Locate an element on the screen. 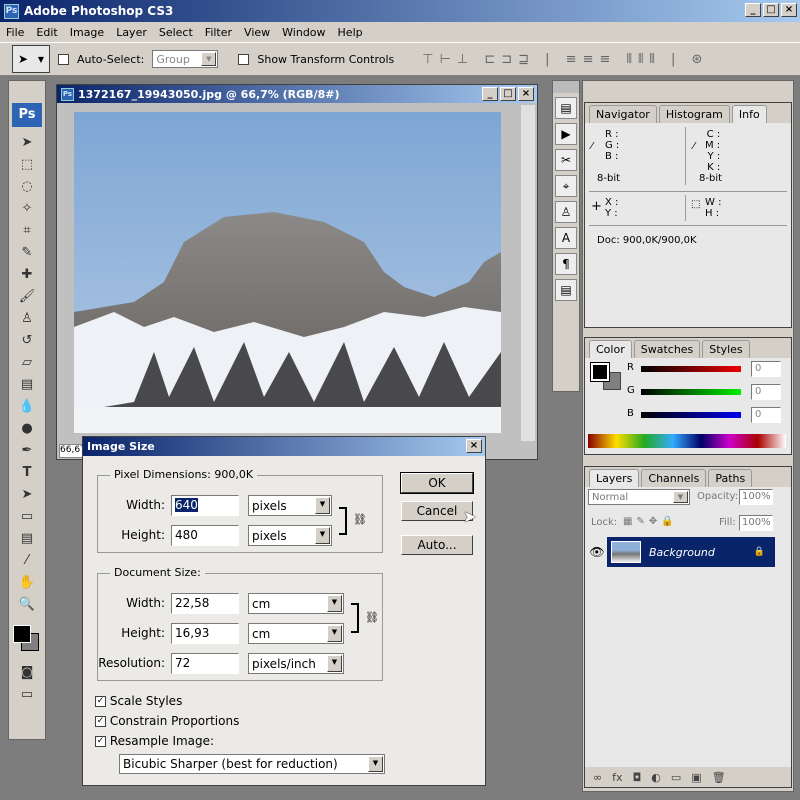  auto-select-checkbox is located at coordinates (63, 59).